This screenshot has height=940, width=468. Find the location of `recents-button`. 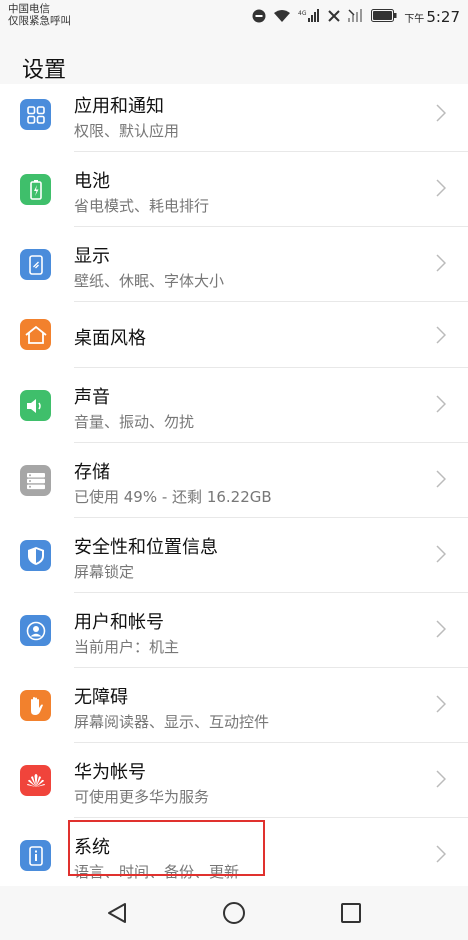

recents-button is located at coordinates (351, 913).